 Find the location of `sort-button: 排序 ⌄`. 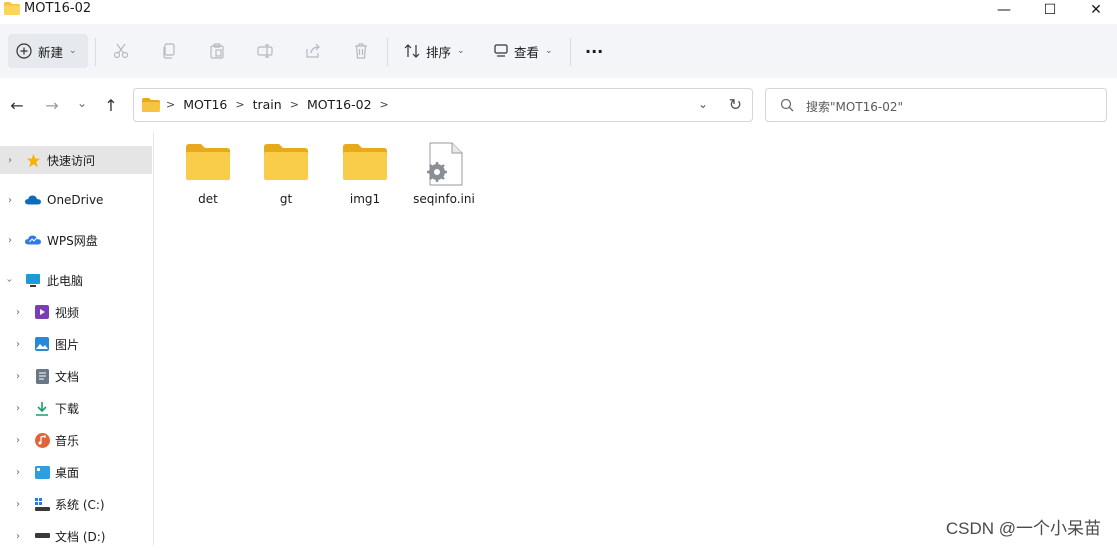

sort-button: 排序 ⌄ is located at coordinates (434, 51).